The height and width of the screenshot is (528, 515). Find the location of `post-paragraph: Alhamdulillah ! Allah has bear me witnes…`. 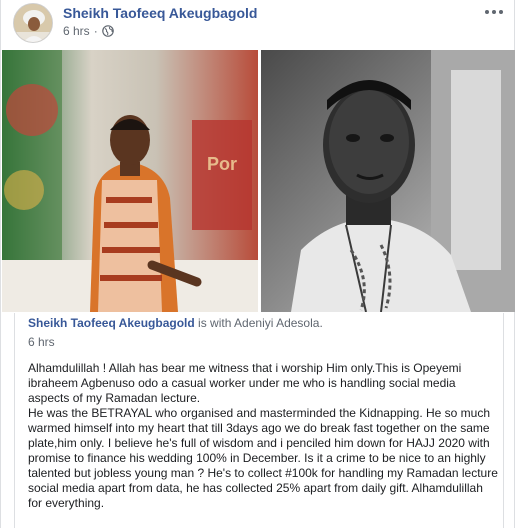

post-paragraph: Alhamdulillah ! Allah has bear me witnes… is located at coordinates (245, 383).